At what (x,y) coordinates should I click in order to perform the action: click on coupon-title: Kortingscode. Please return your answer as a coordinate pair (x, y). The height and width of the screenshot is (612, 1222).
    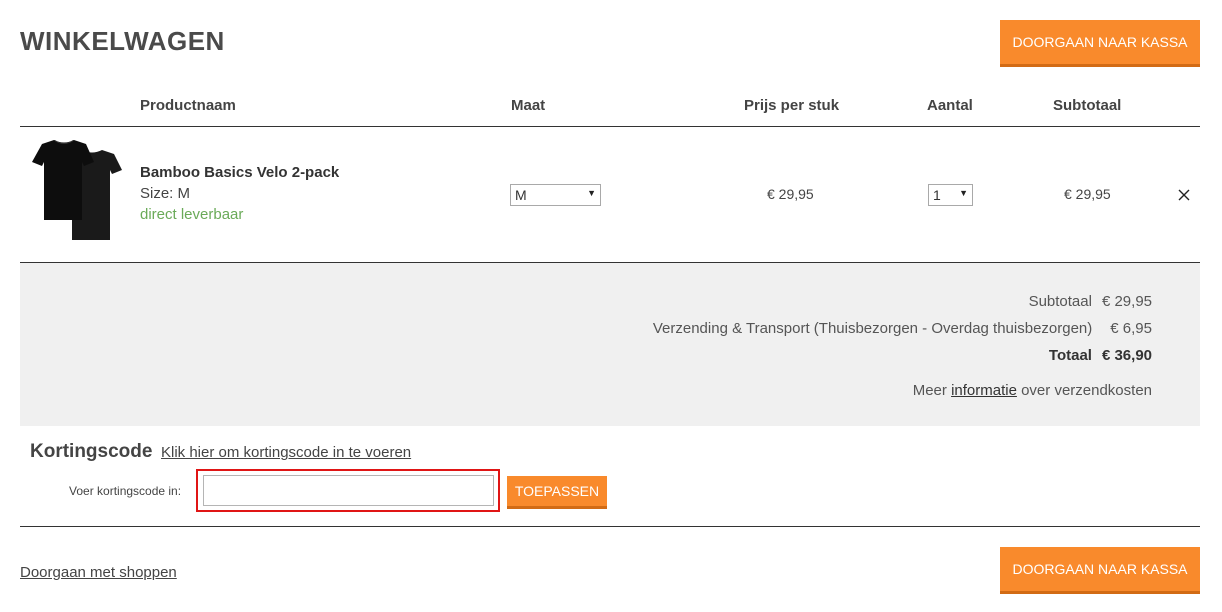
    Looking at the image, I should click on (91, 451).